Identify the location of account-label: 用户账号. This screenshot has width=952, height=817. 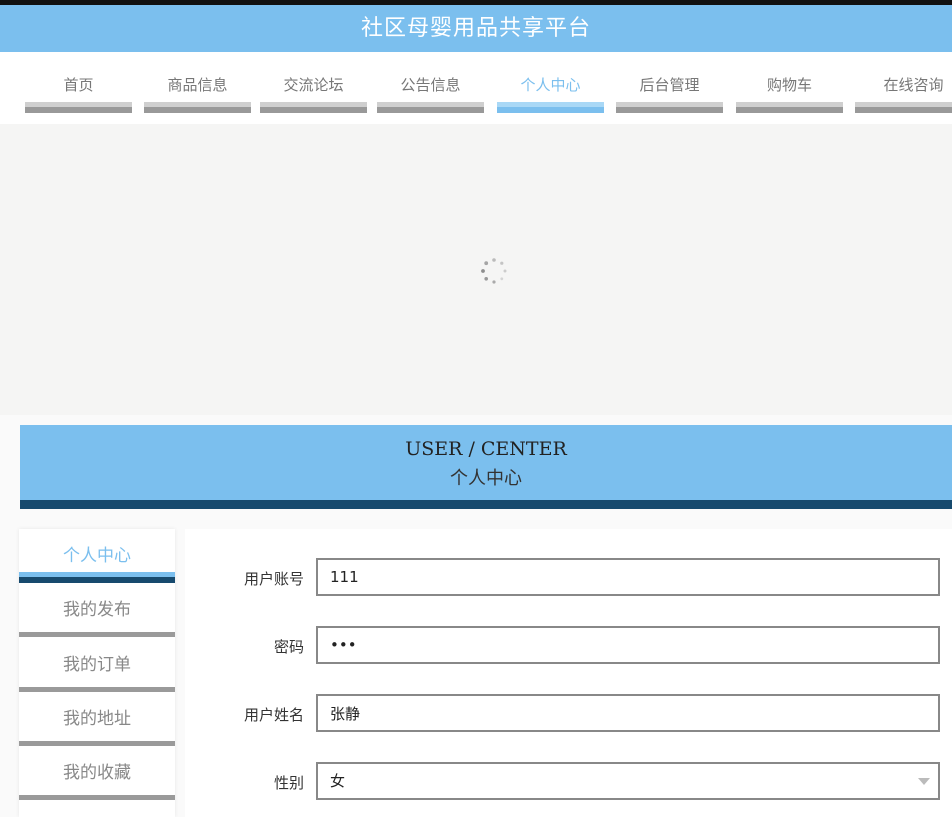
(273, 579).